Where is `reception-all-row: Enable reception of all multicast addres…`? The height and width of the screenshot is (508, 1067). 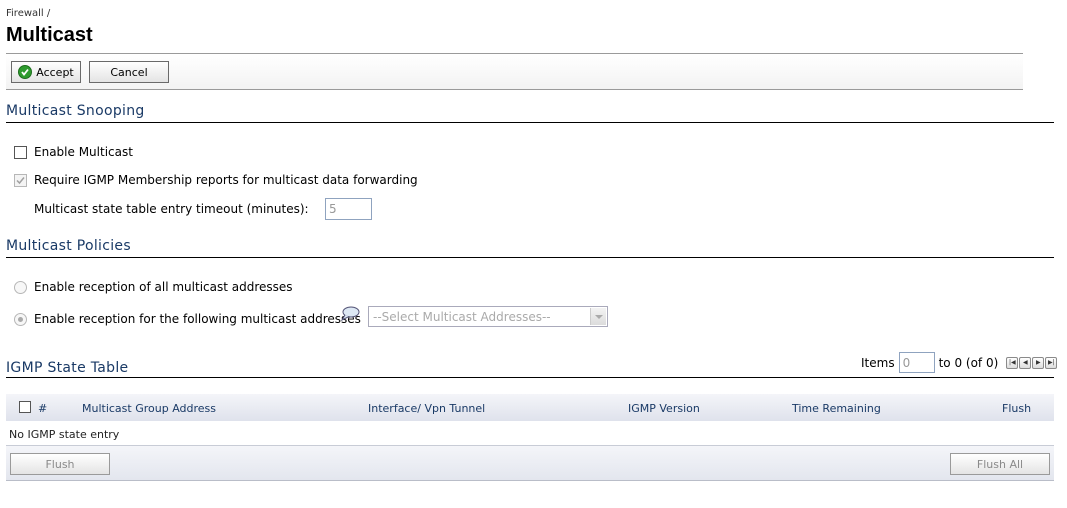
reception-all-row: Enable reception of all multicast addres… is located at coordinates (153, 287).